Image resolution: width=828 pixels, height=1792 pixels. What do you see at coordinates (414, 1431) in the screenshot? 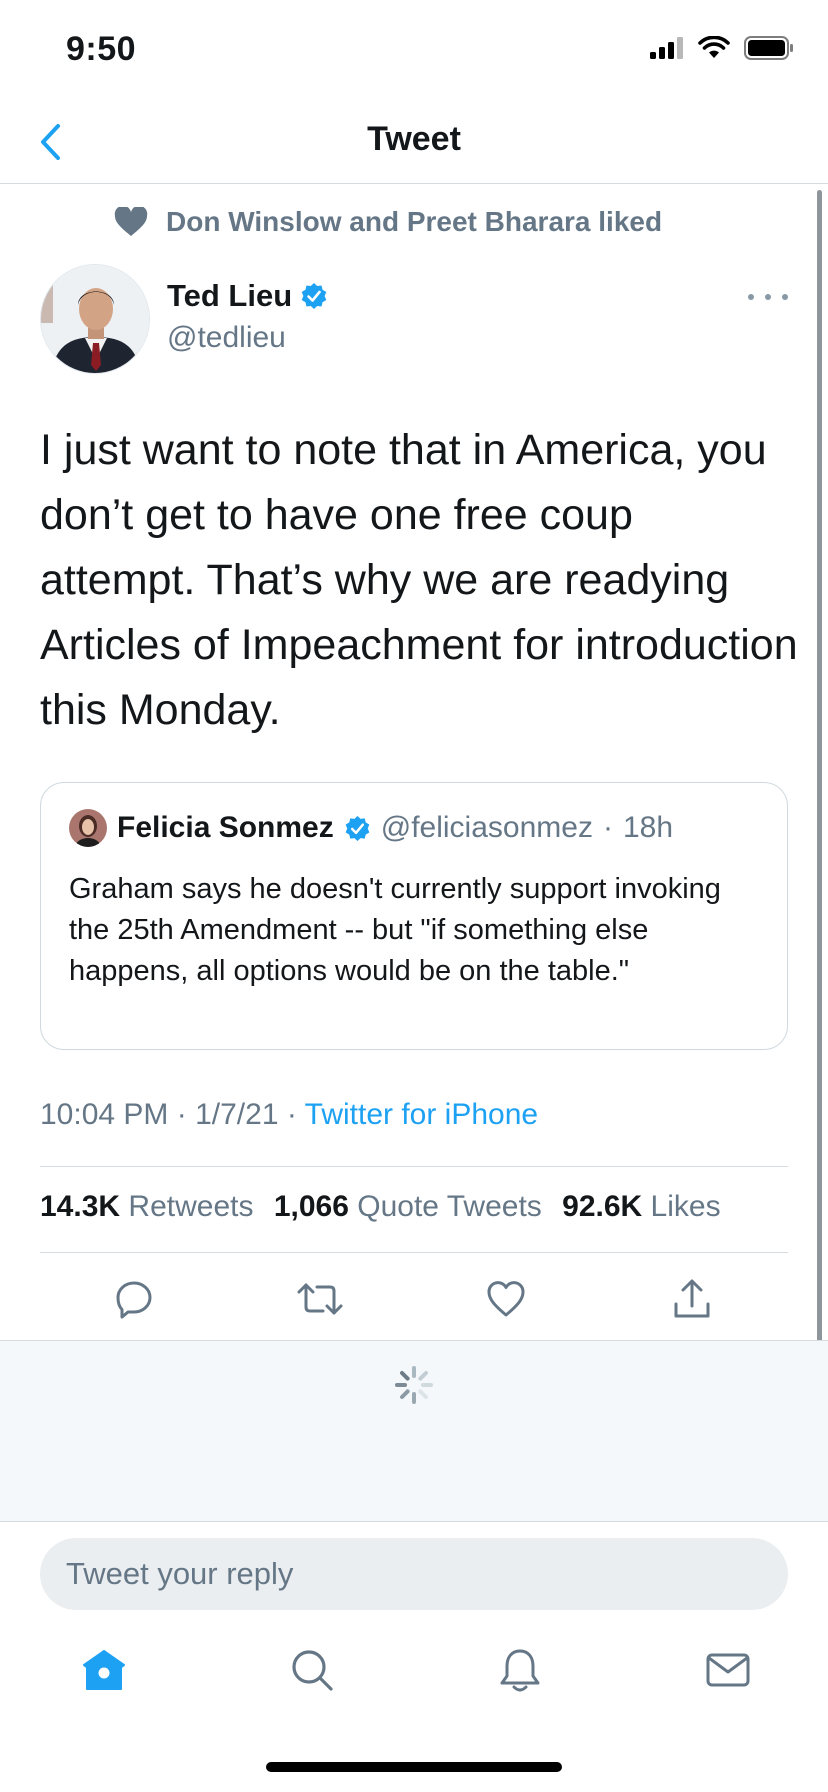
I see `replies-loading-area` at bounding box center [414, 1431].